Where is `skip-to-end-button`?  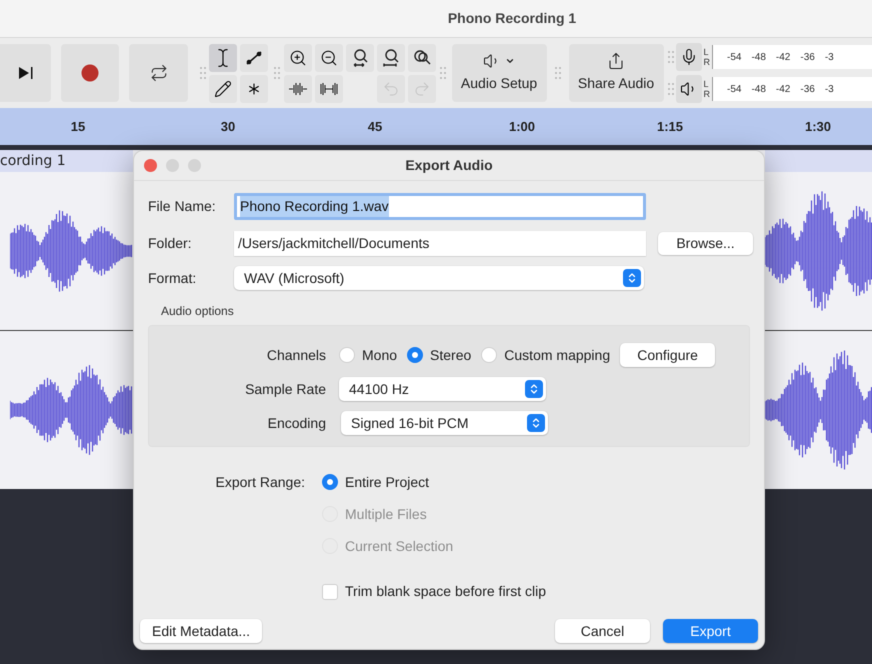 skip-to-end-button is located at coordinates (26, 73).